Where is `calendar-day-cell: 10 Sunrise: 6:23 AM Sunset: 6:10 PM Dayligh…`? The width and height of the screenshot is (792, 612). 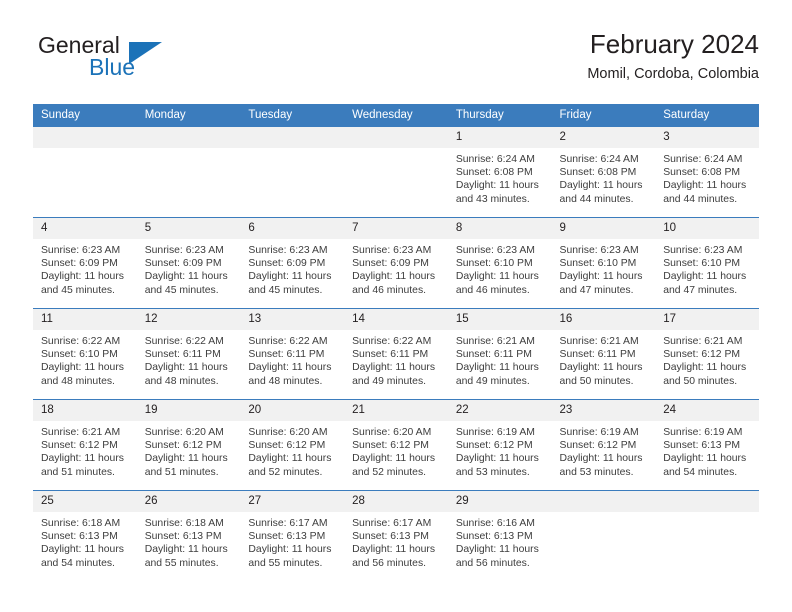
calendar-day-cell: 10 Sunrise: 6:23 AM Sunset: 6:10 PM Dayligh… is located at coordinates (707, 263).